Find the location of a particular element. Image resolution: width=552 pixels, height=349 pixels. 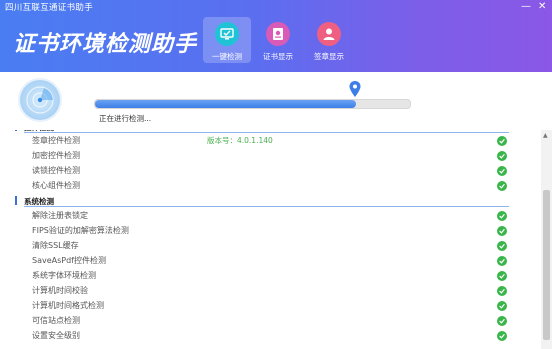

check-item-label: FIPS验证的加解密算法检测 is located at coordinates (80, 230).